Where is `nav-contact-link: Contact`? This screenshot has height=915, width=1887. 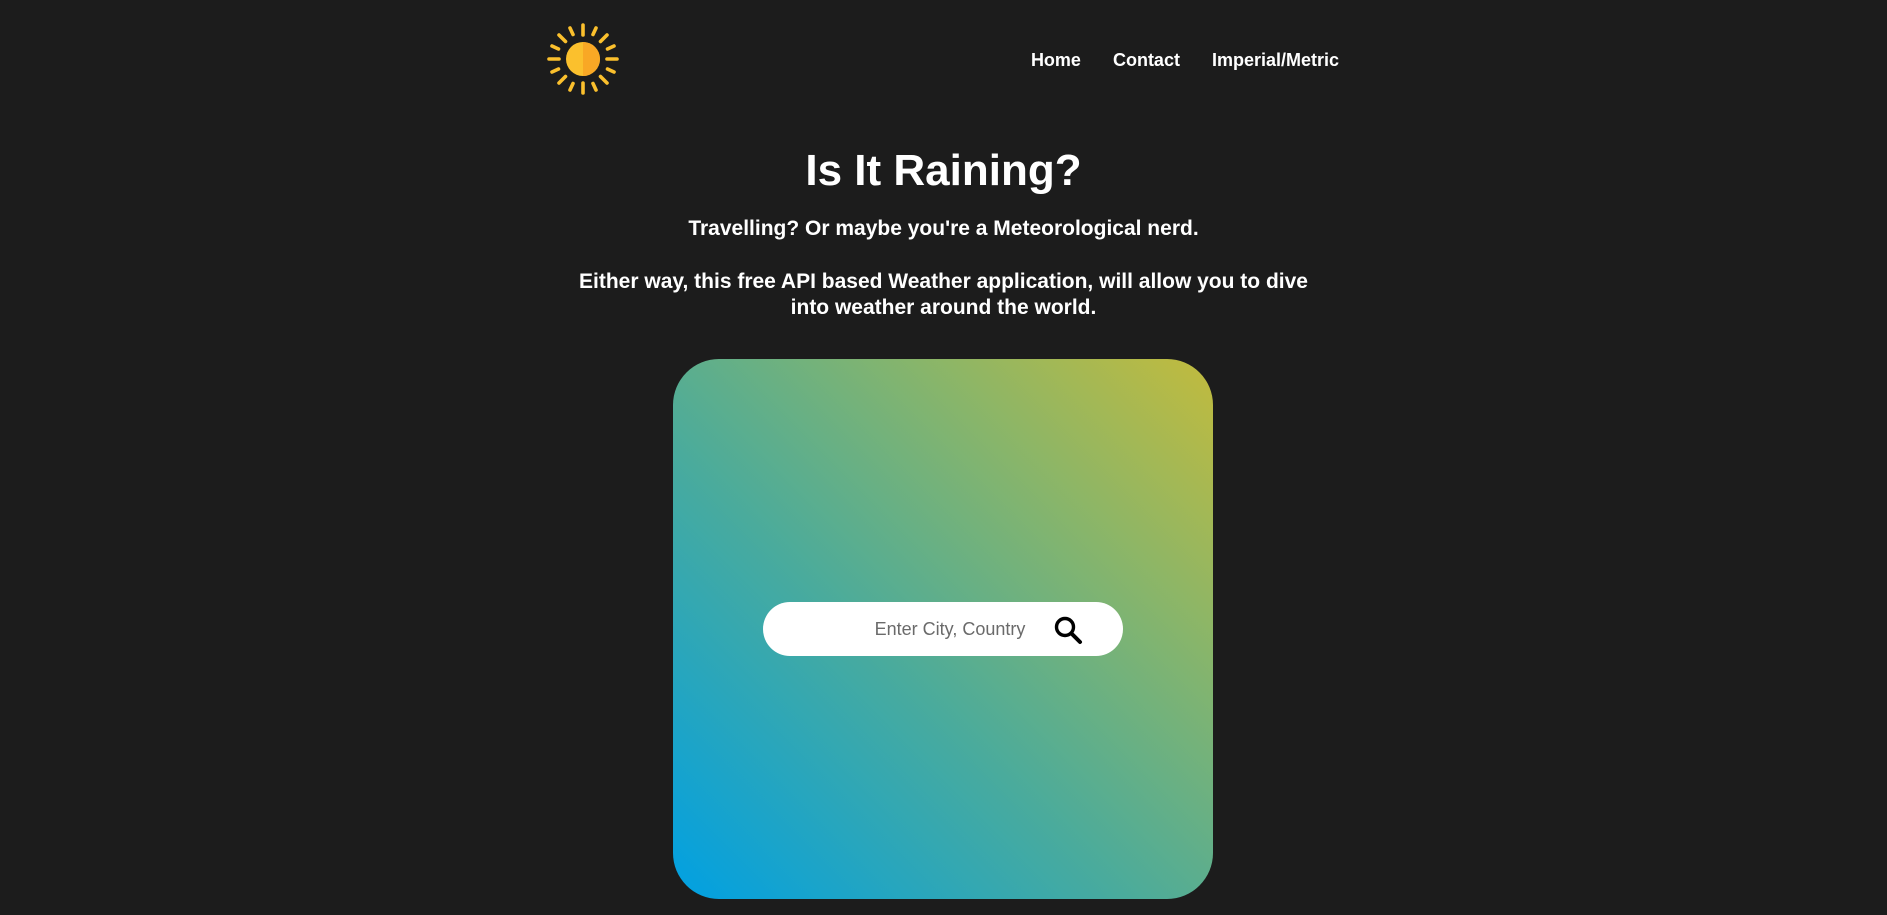 nav-contact-link: Contact is located at coordinates (1146, 60).